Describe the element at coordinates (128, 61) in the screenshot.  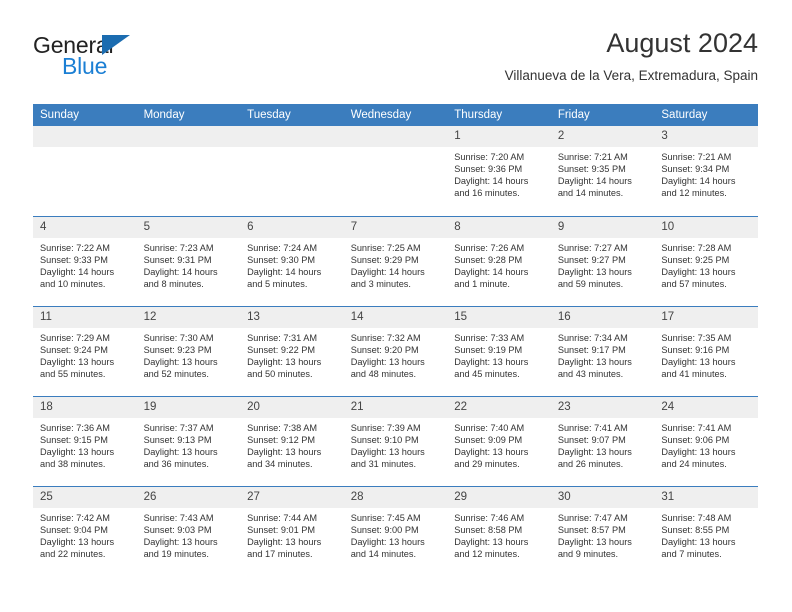
I see `general-blue-logo: General Blue` at that location.